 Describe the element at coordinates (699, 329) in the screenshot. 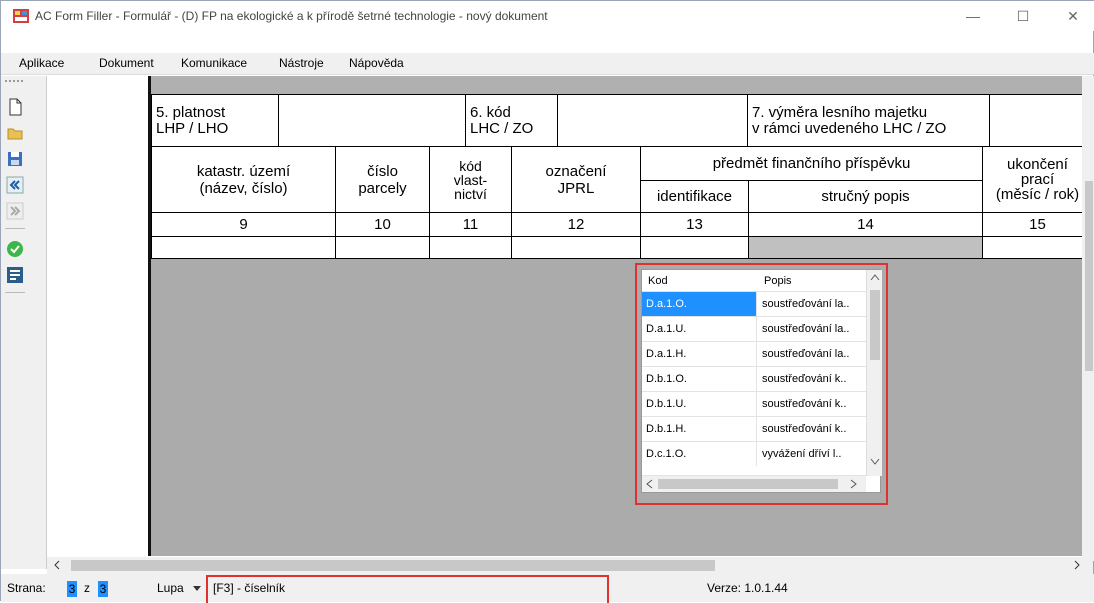

I see `lookup-kod: D.a.1.U.` at that location.